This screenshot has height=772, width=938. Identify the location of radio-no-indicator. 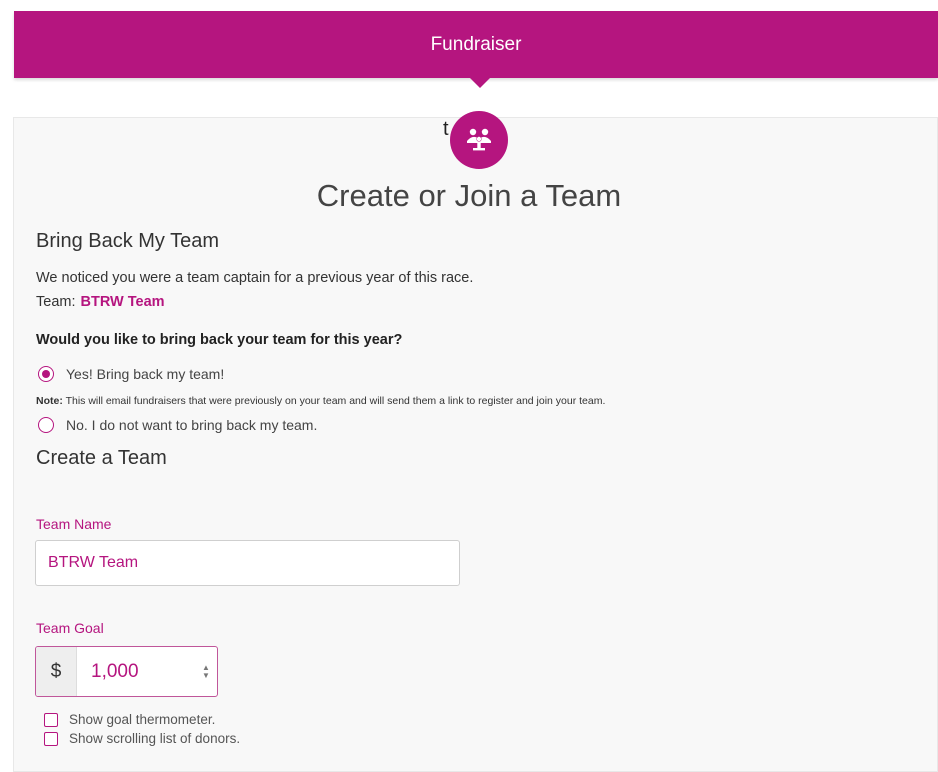
(46, 425).